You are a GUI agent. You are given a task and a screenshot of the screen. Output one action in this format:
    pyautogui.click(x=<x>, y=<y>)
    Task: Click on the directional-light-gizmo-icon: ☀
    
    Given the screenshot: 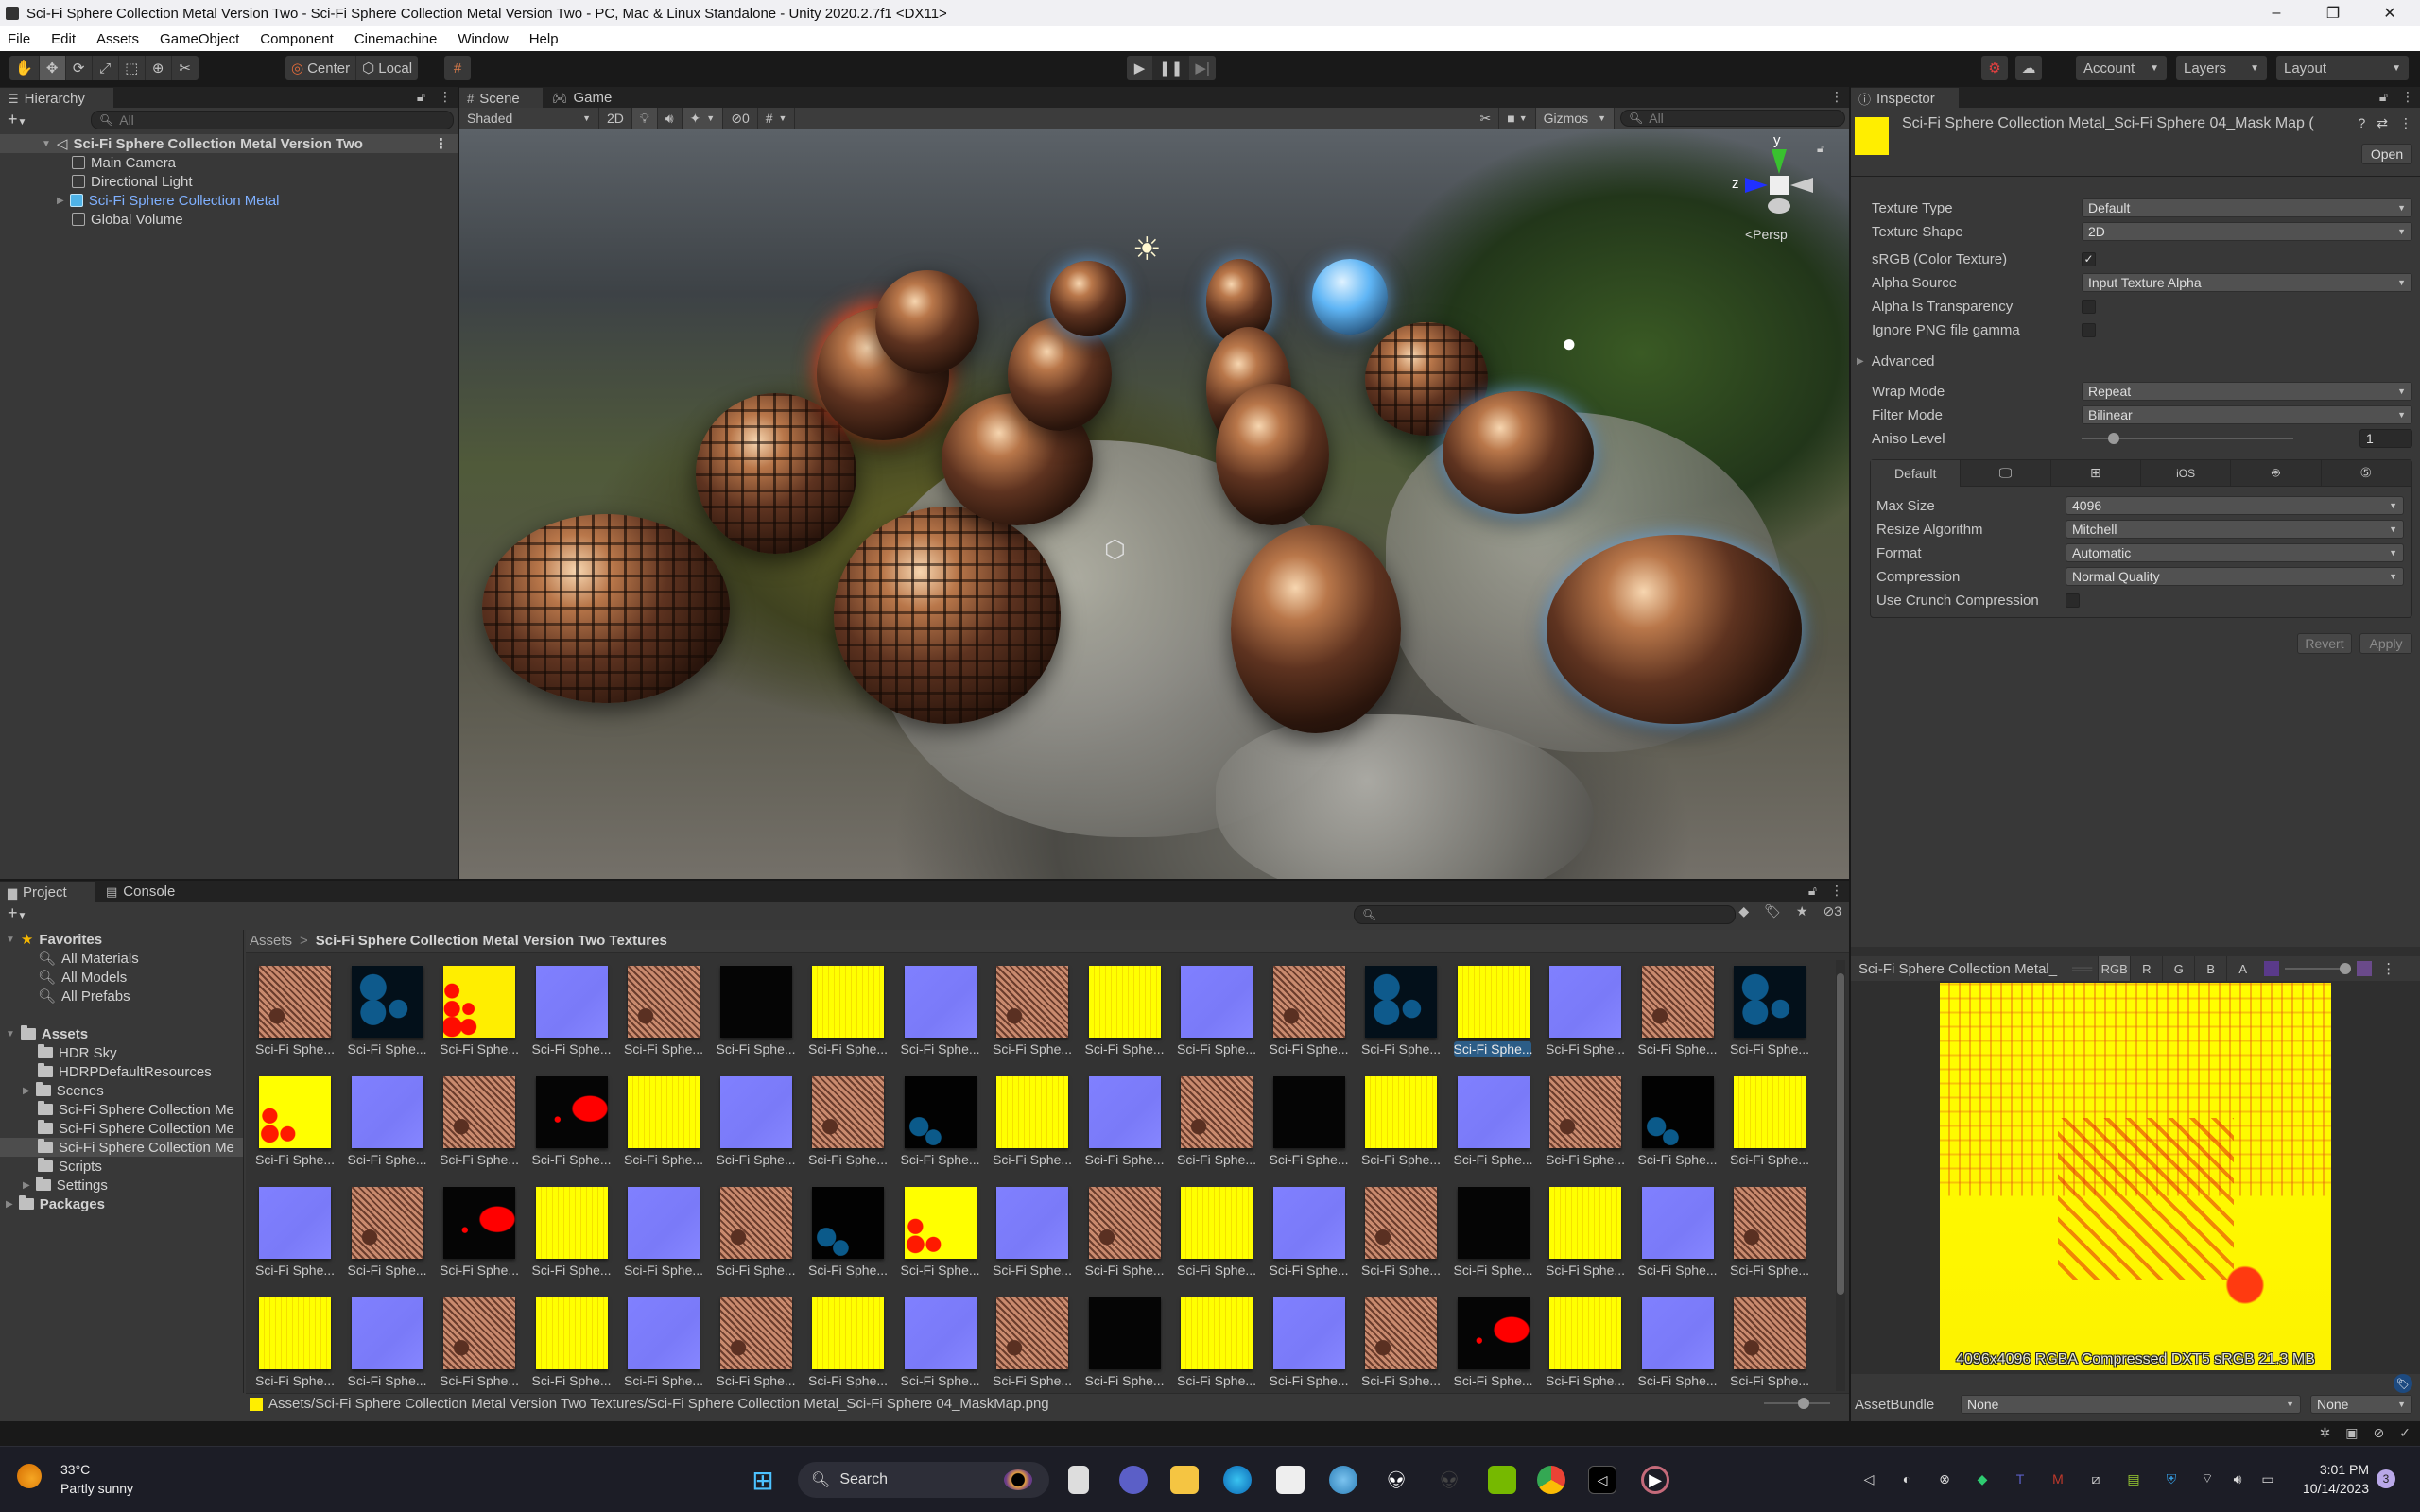 What is the action you would take?
    pyautogui.click(x=1146, y=249)
    